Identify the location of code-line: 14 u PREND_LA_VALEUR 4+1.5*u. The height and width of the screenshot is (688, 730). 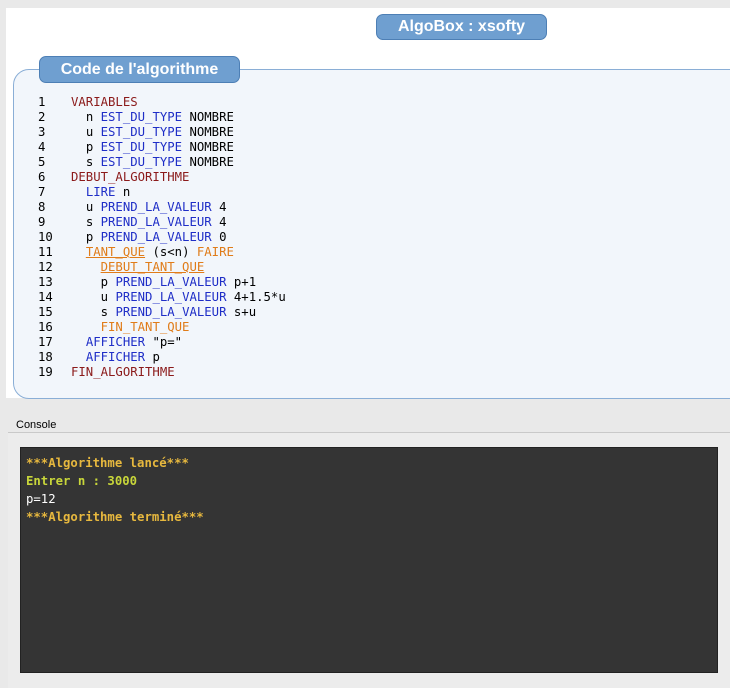
(162, 297).